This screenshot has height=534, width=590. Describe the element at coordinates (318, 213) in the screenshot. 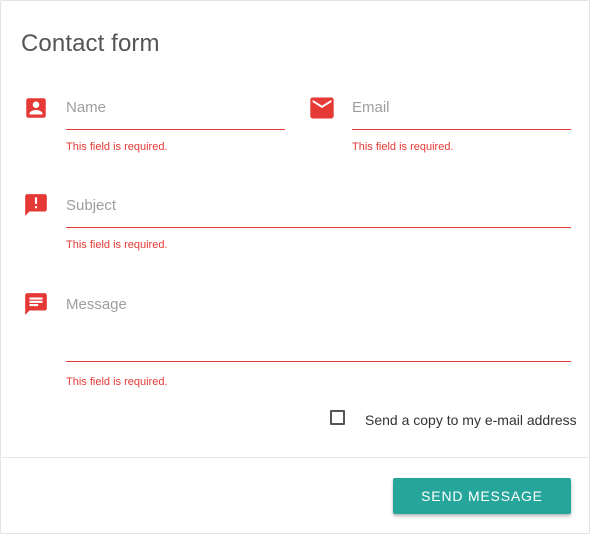

I see `subject-field: Subject` at that location.